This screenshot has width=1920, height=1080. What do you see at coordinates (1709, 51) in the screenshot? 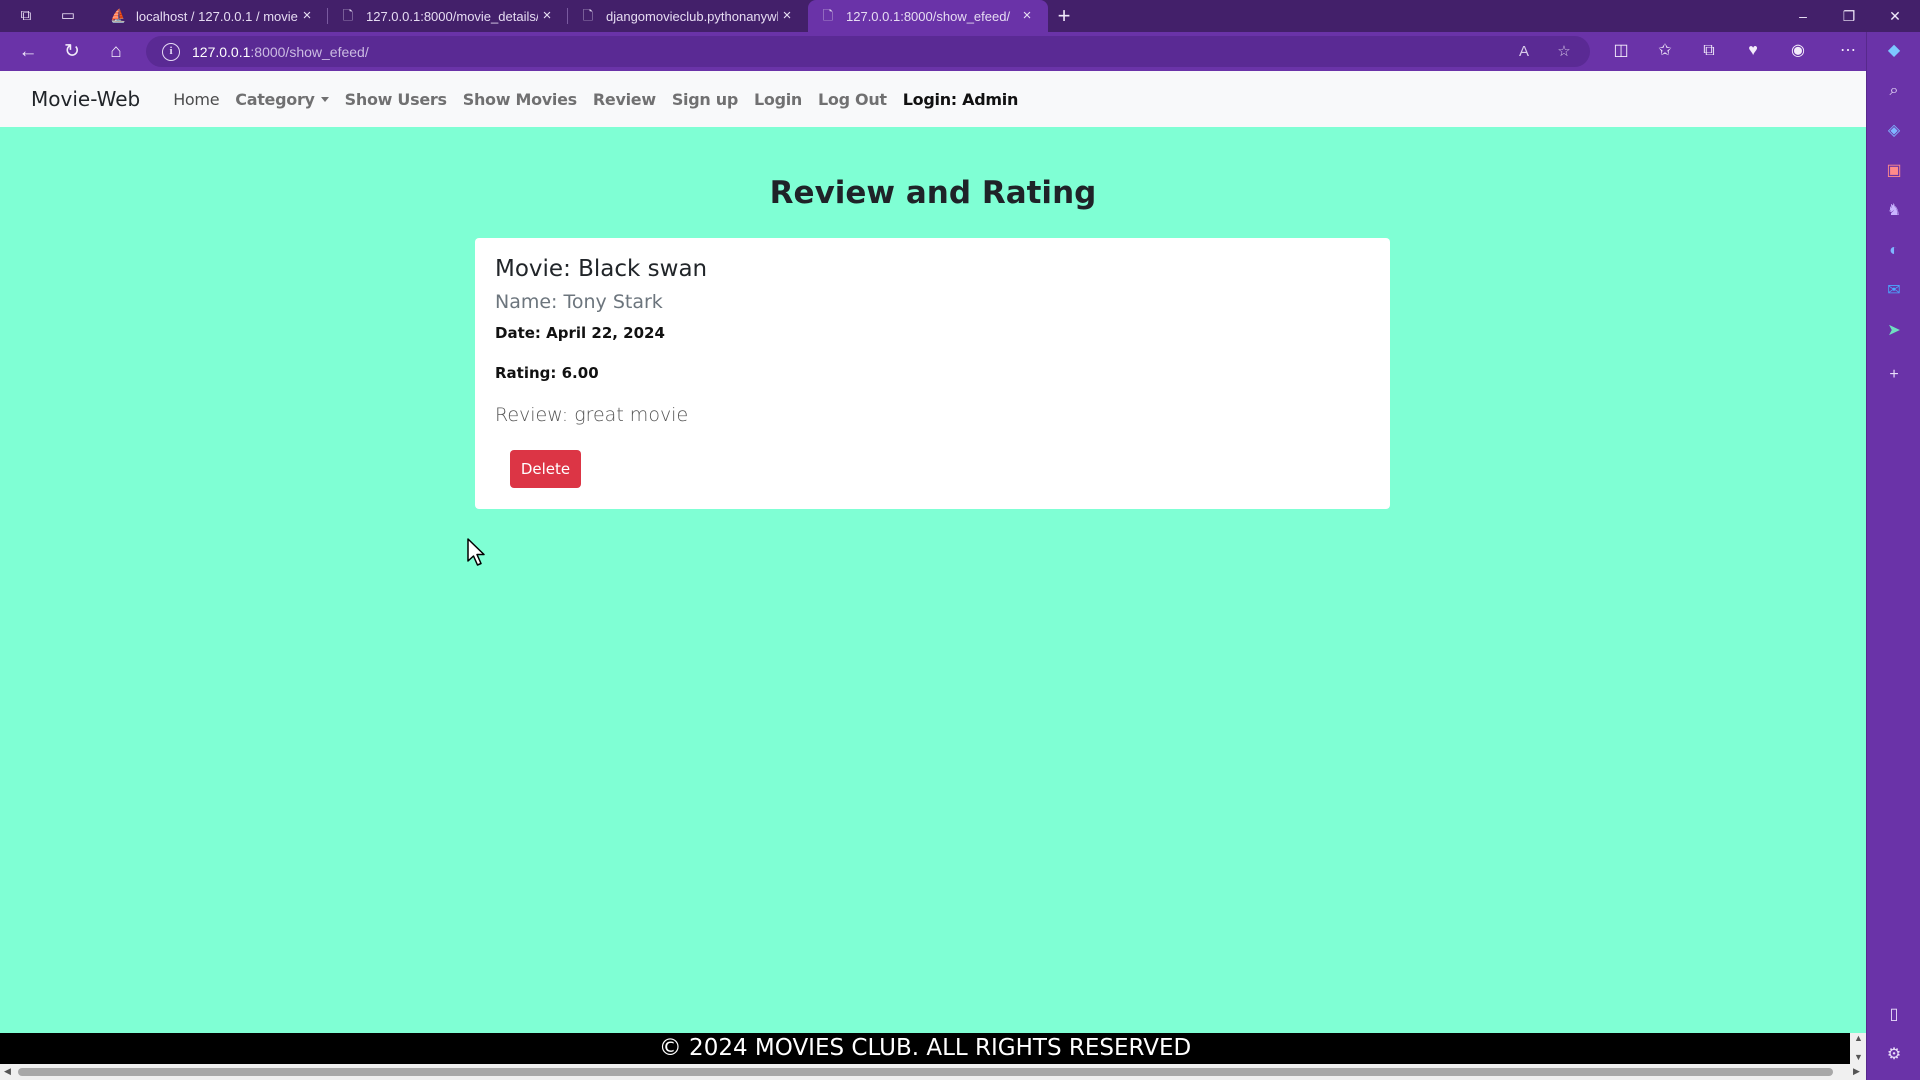
I see `collections-icon: ⧉` at bounding box center [1709, 51].